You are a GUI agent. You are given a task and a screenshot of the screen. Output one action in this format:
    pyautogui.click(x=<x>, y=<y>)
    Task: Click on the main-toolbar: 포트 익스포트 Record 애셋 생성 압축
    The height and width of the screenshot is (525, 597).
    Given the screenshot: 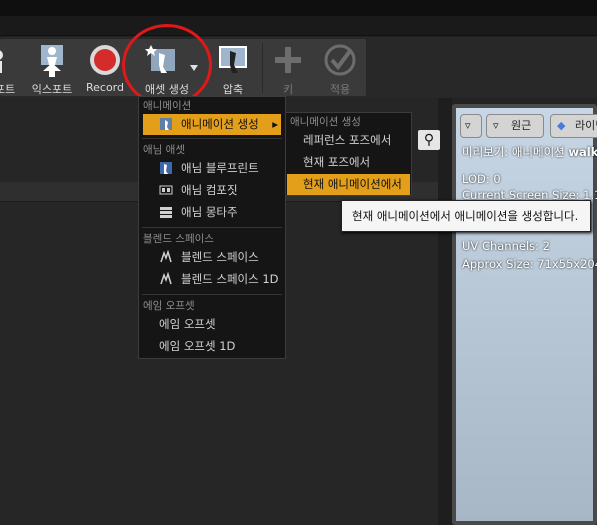 What is the action you would take?
    pyautogui.click(x=298, y=67)
    